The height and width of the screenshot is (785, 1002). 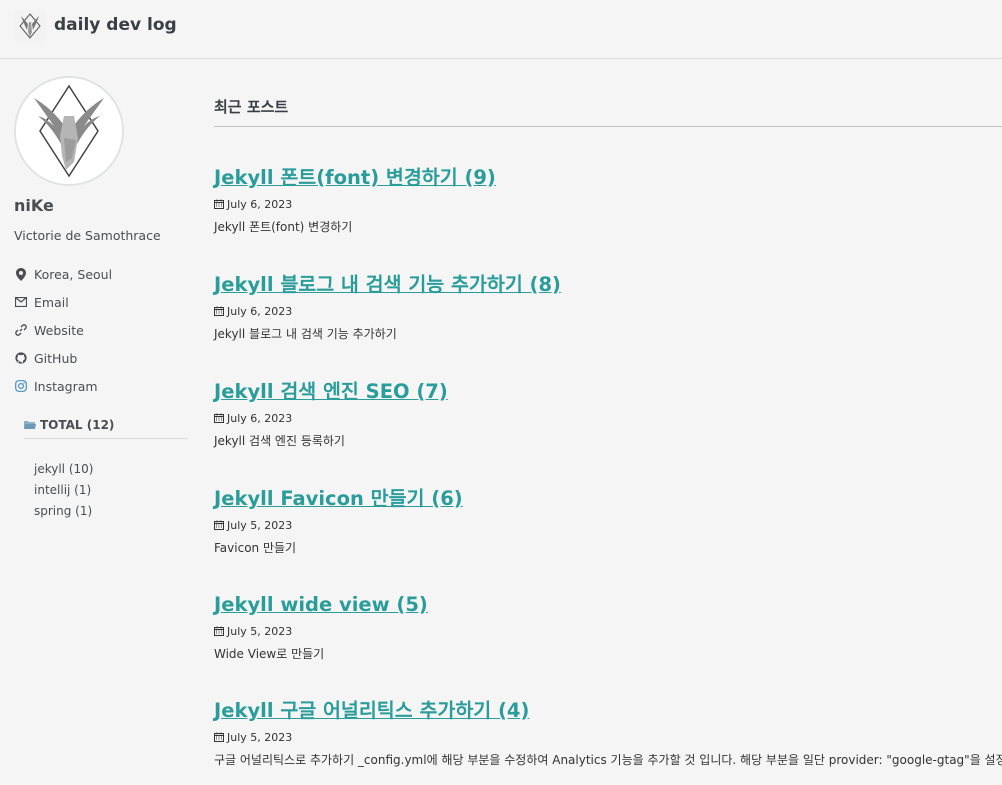 I want to click on post-title-link: Jekyll wide view (5), so click(x=608, y=605).